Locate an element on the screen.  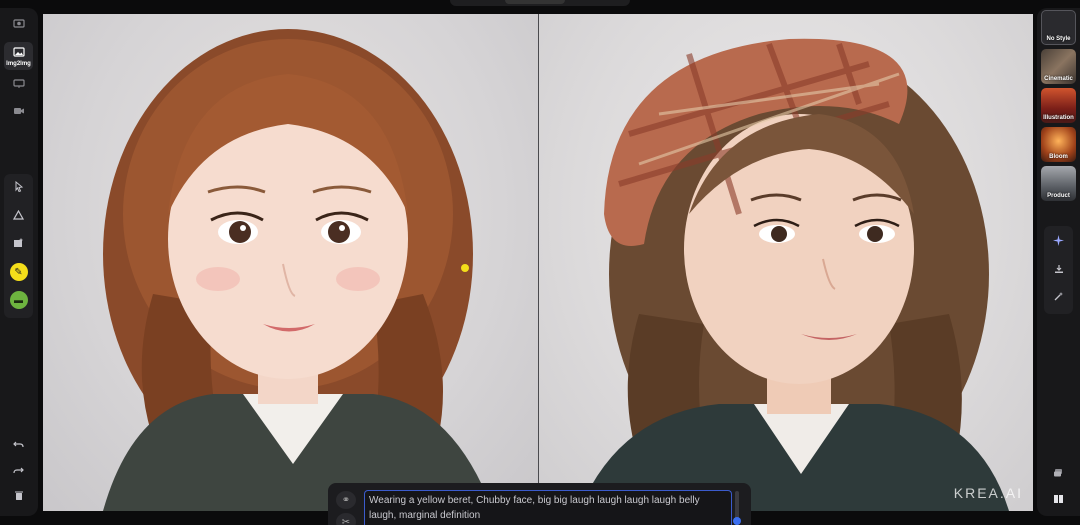
trash-icon is located at coordinates (19, 497).